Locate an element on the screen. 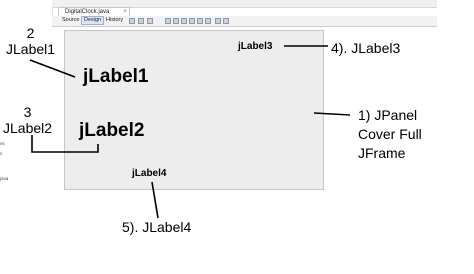  annotation-jlabel1: 2 JLabel1 is located at coordinates (31, 41).